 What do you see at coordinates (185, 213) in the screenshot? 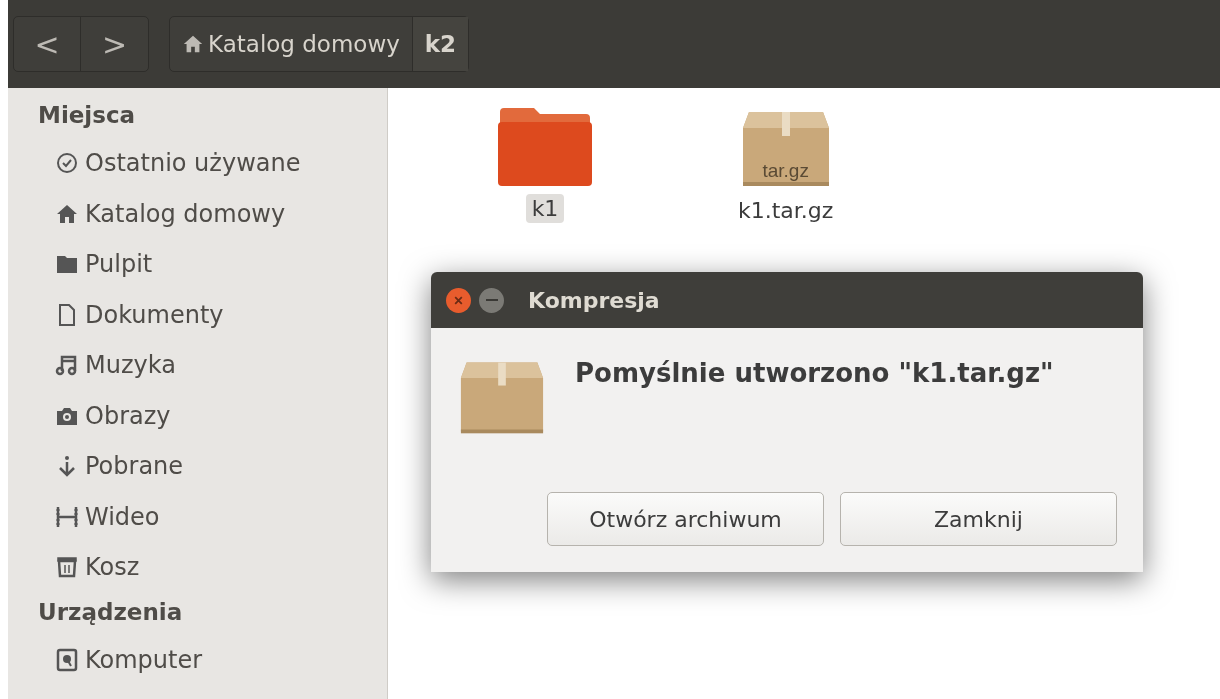
I see `sidebar-item: Katalog domowy` at bounding box center [185, 213].